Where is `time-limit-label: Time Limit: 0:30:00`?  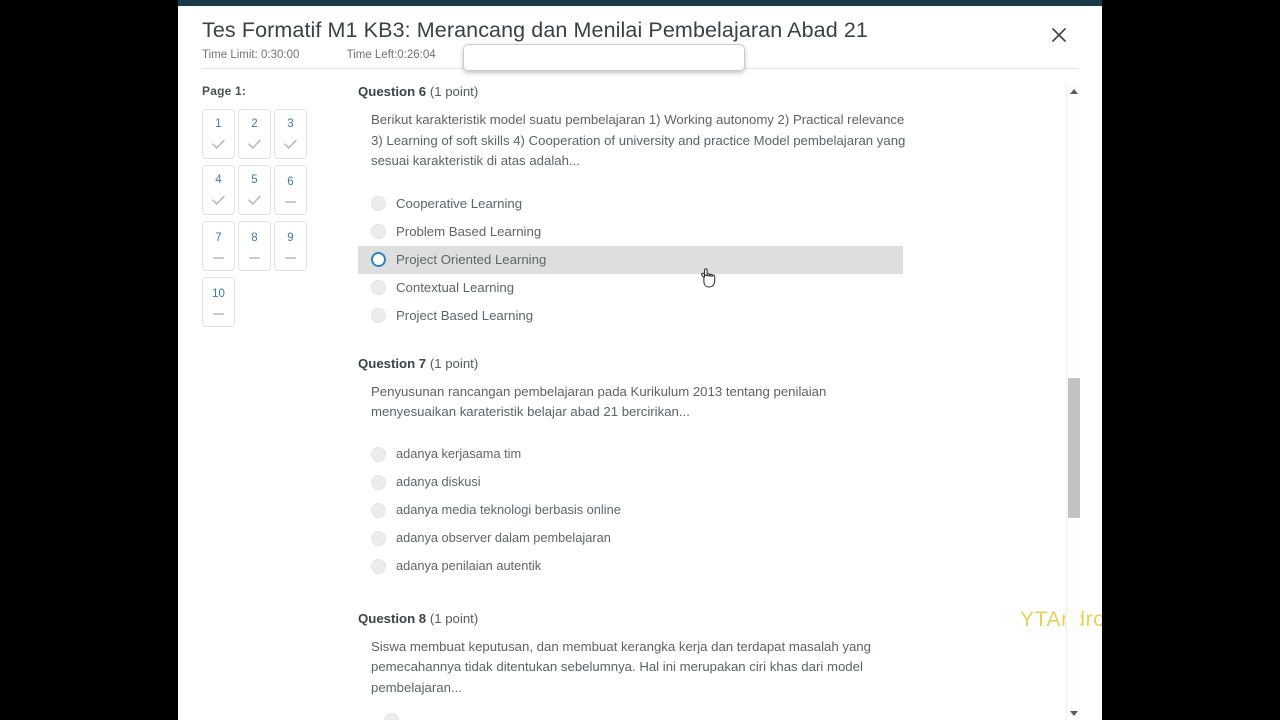 time-limit-label: Time Limit: 0:30:00 is located at coordinates (251, 55).